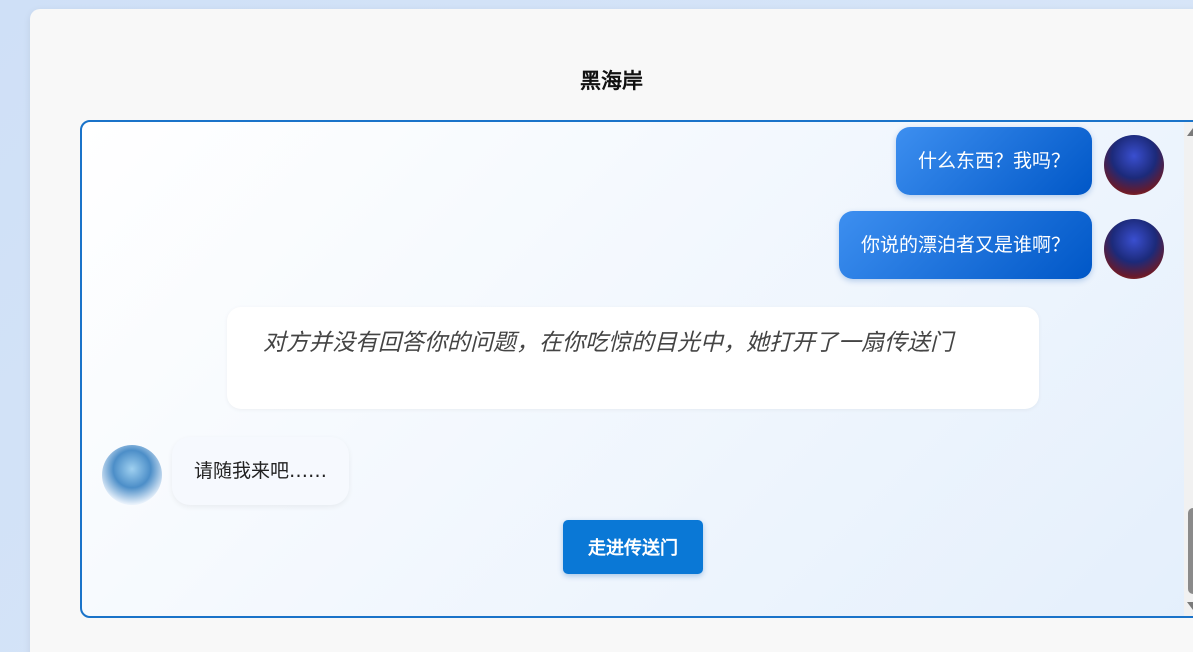  I want to click on user-message: 什么东西？我吗？, so click(993, 161).